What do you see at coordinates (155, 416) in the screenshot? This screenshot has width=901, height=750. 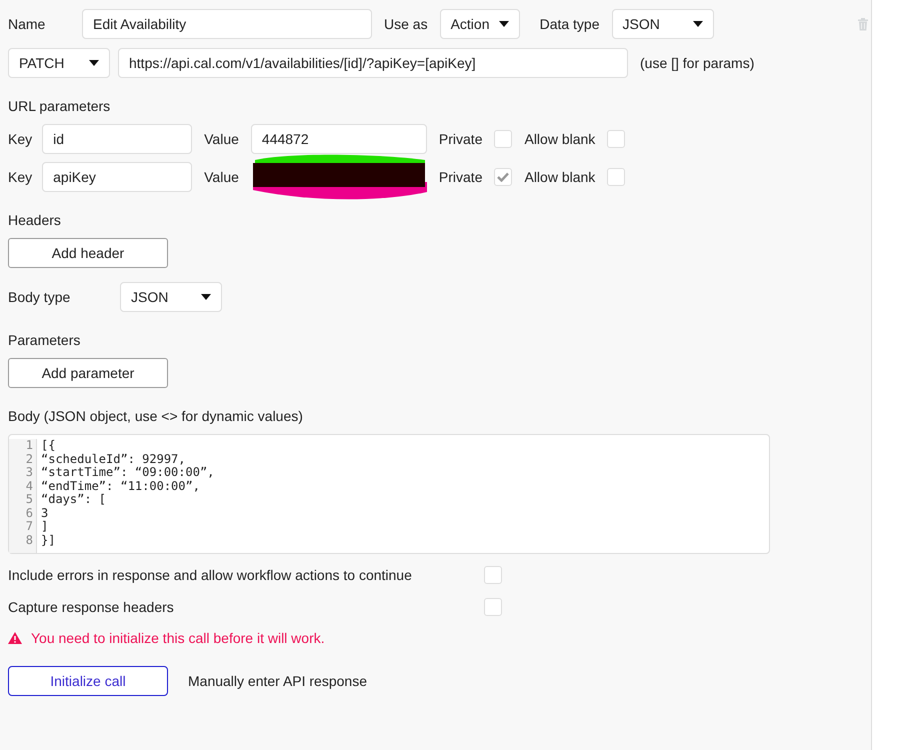 I see `section-title: Body (JSON object, use <> for dynamic values)` at bounding box center [155, 416].